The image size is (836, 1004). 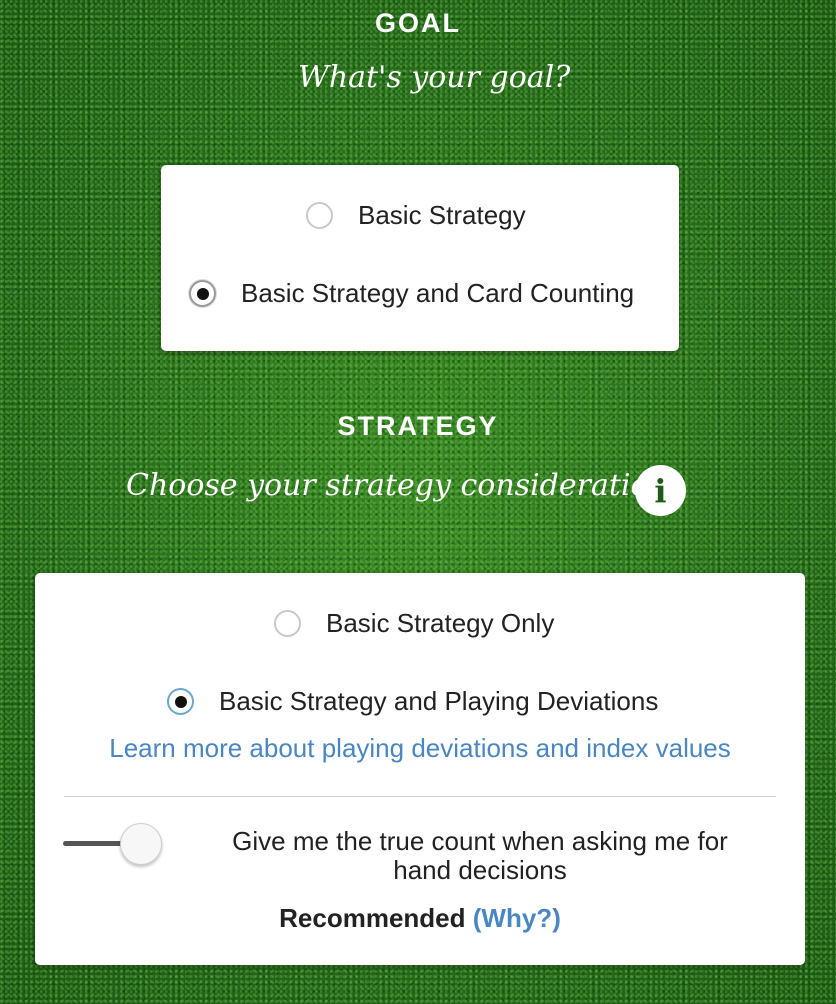 What do you see at coordinates (440, 623) in the screenshot?
I see `strategy-option-label: Basic Strategy Only` at bounding box center [440, 623].